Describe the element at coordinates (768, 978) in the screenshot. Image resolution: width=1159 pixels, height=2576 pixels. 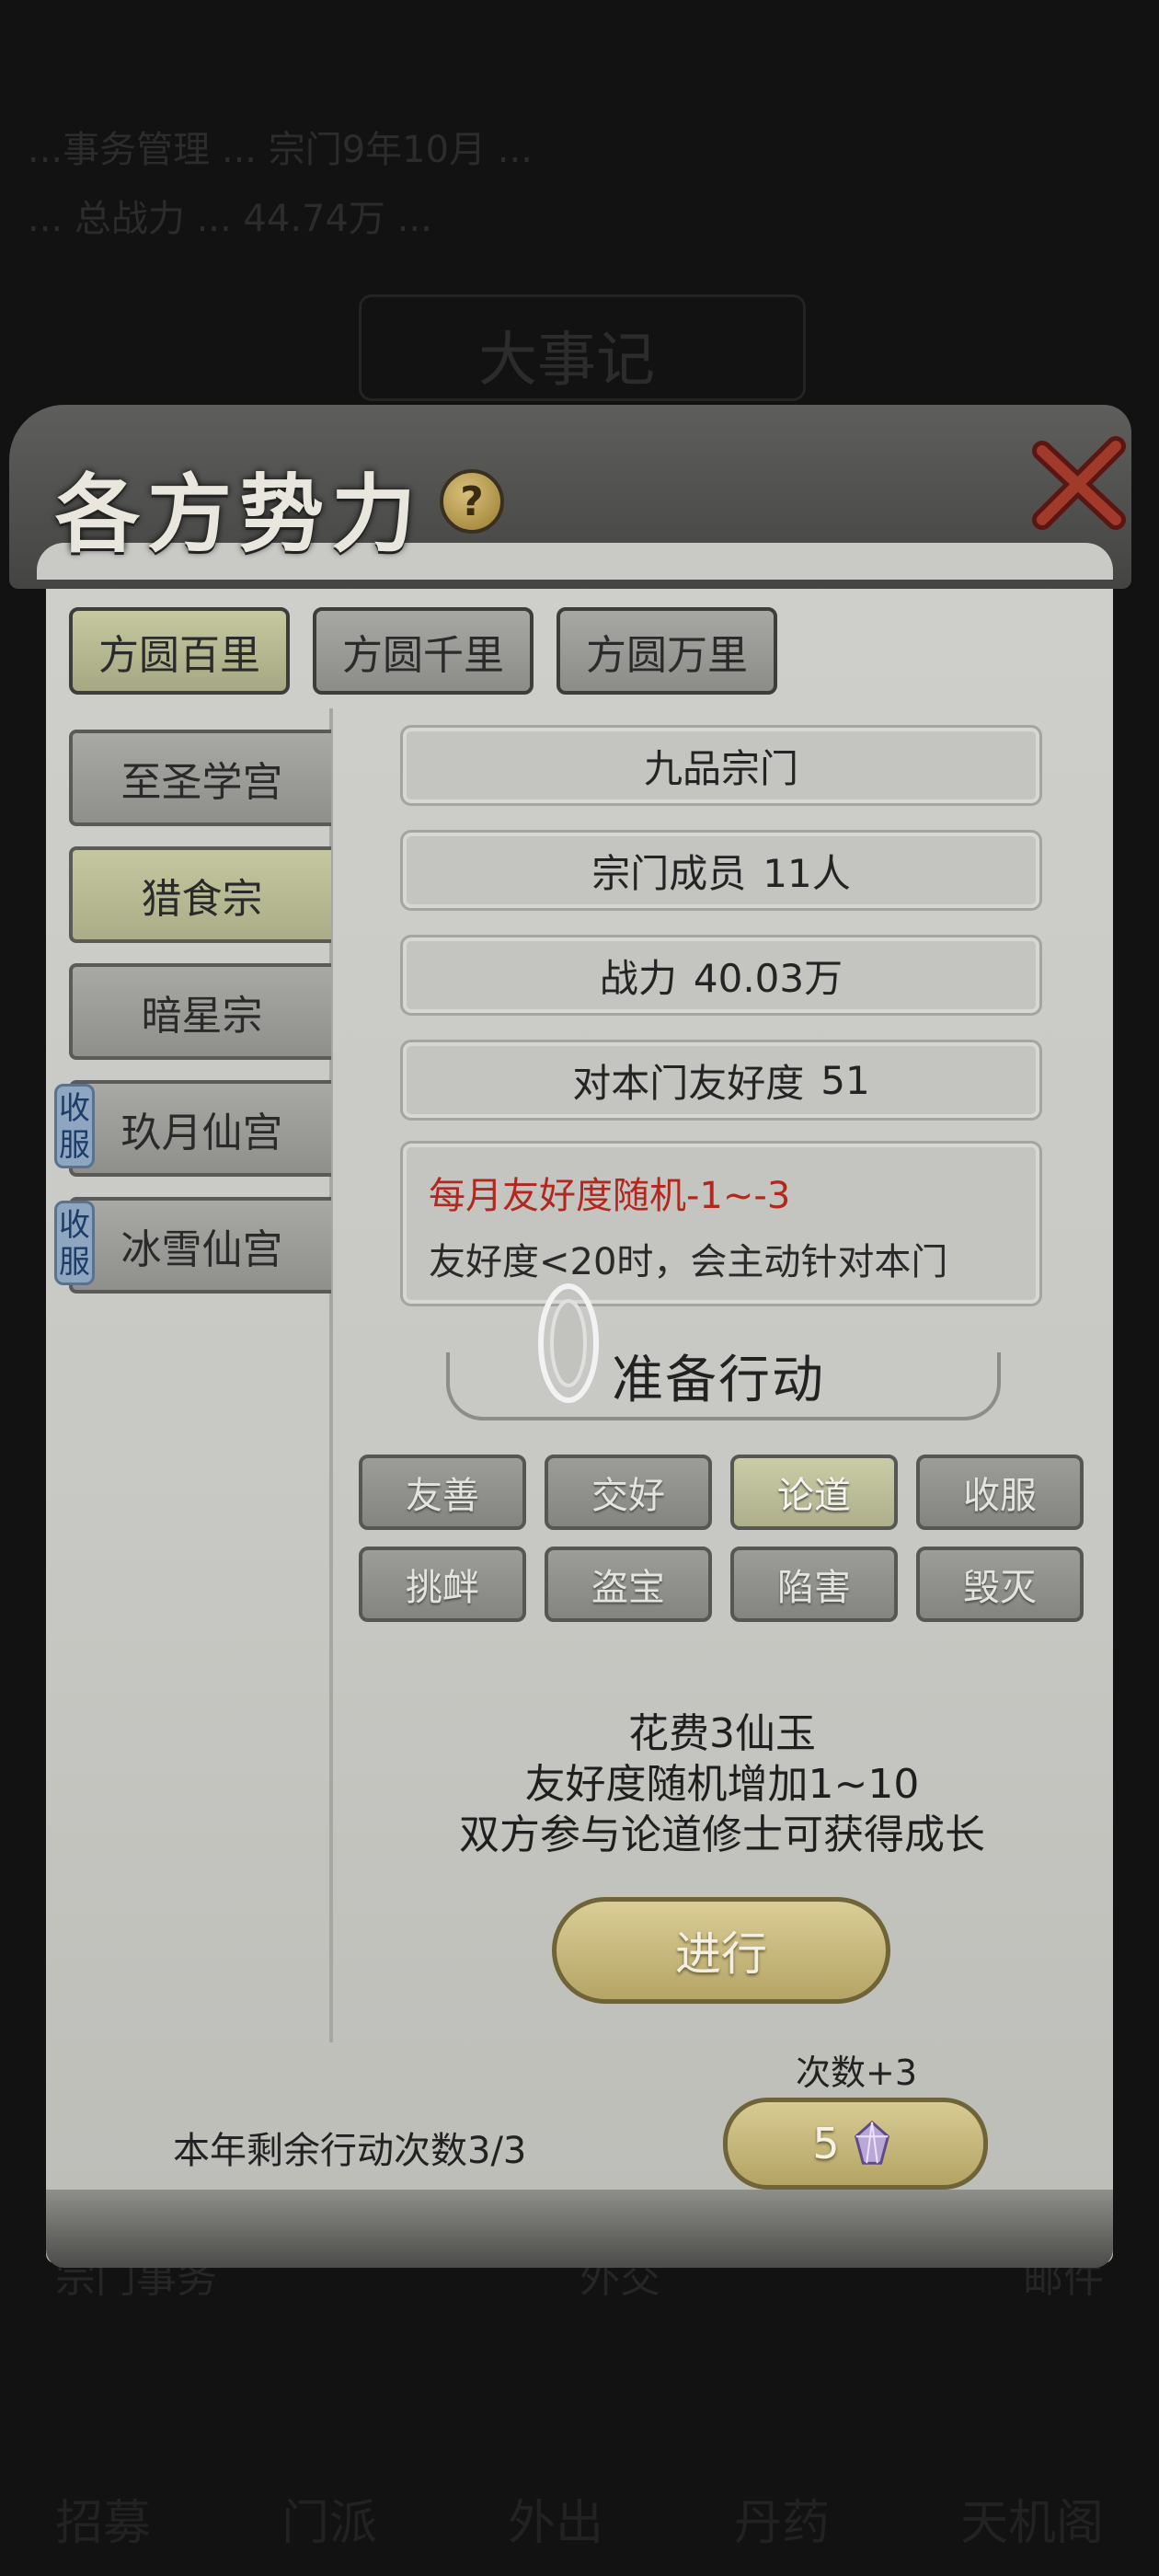
I see `power-value: 40.03万` at that location.